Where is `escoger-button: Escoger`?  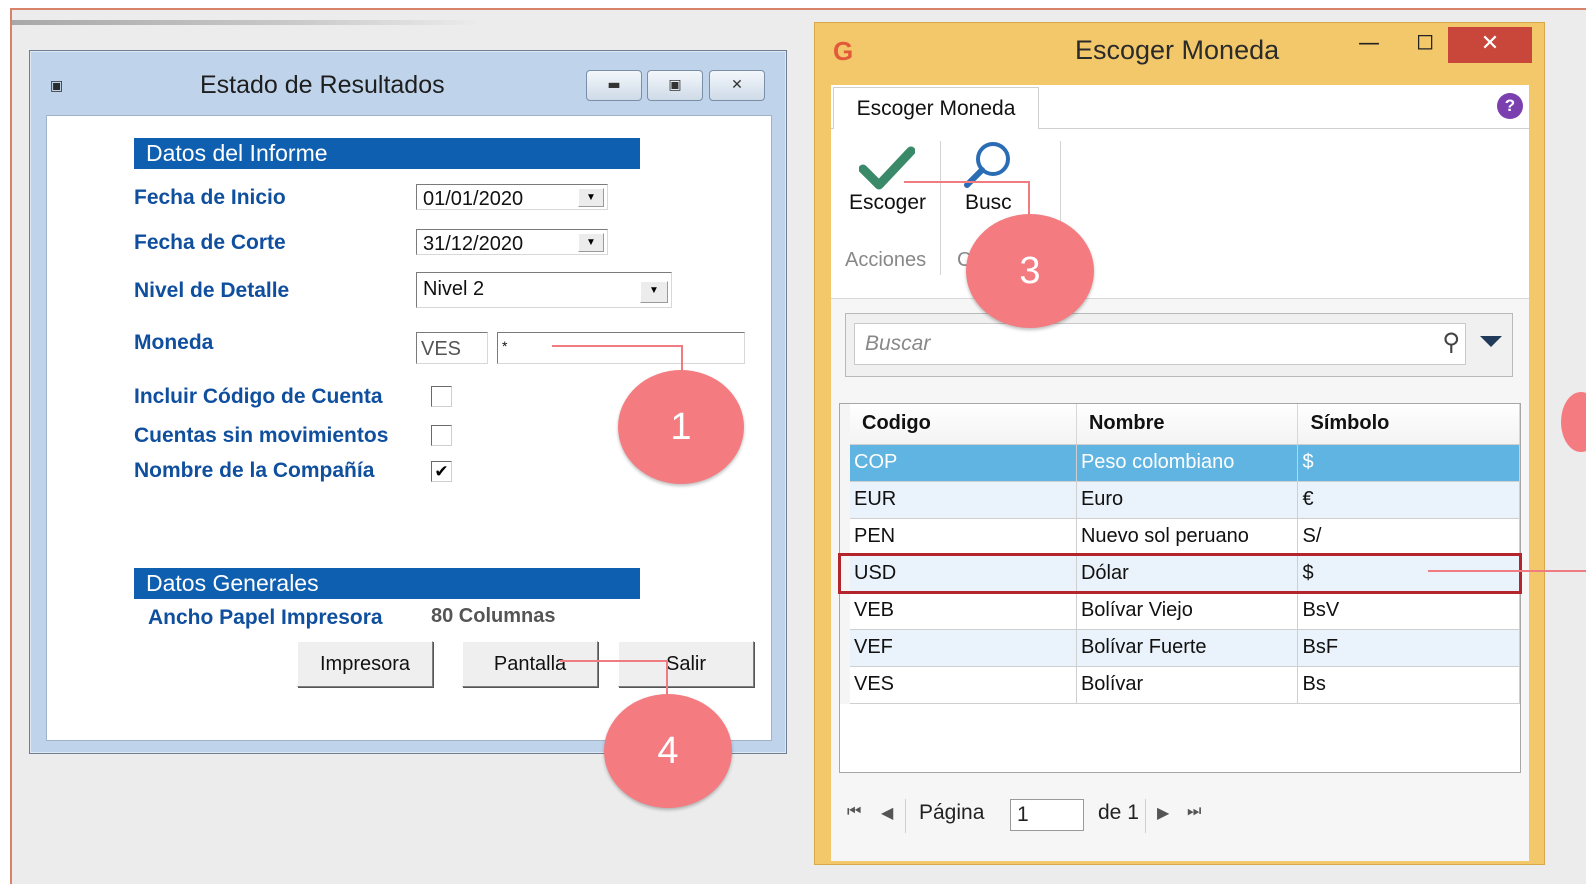 escoger-button: Escoger is located at coordinates (890, 179).